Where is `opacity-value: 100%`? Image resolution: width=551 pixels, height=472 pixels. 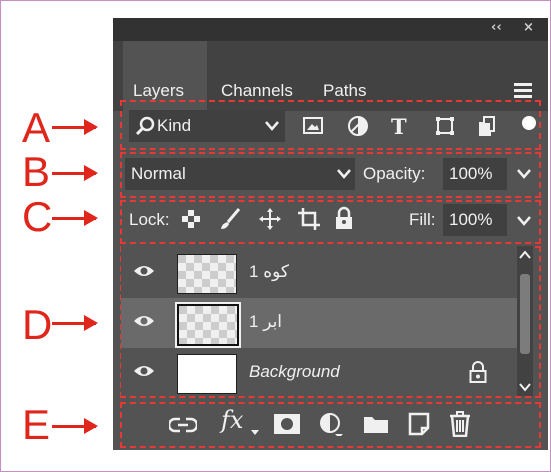
opacity-value: 100% is located at coordinates (471, 173).